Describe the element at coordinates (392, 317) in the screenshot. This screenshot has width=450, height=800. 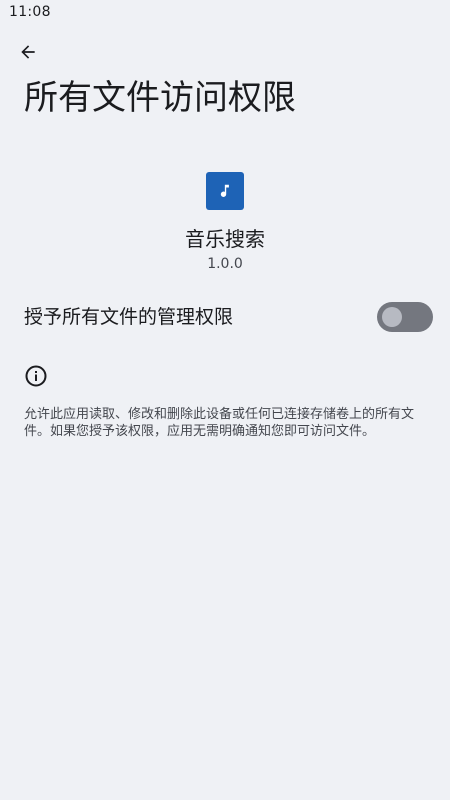
I see `toggle-thumb` at that location.